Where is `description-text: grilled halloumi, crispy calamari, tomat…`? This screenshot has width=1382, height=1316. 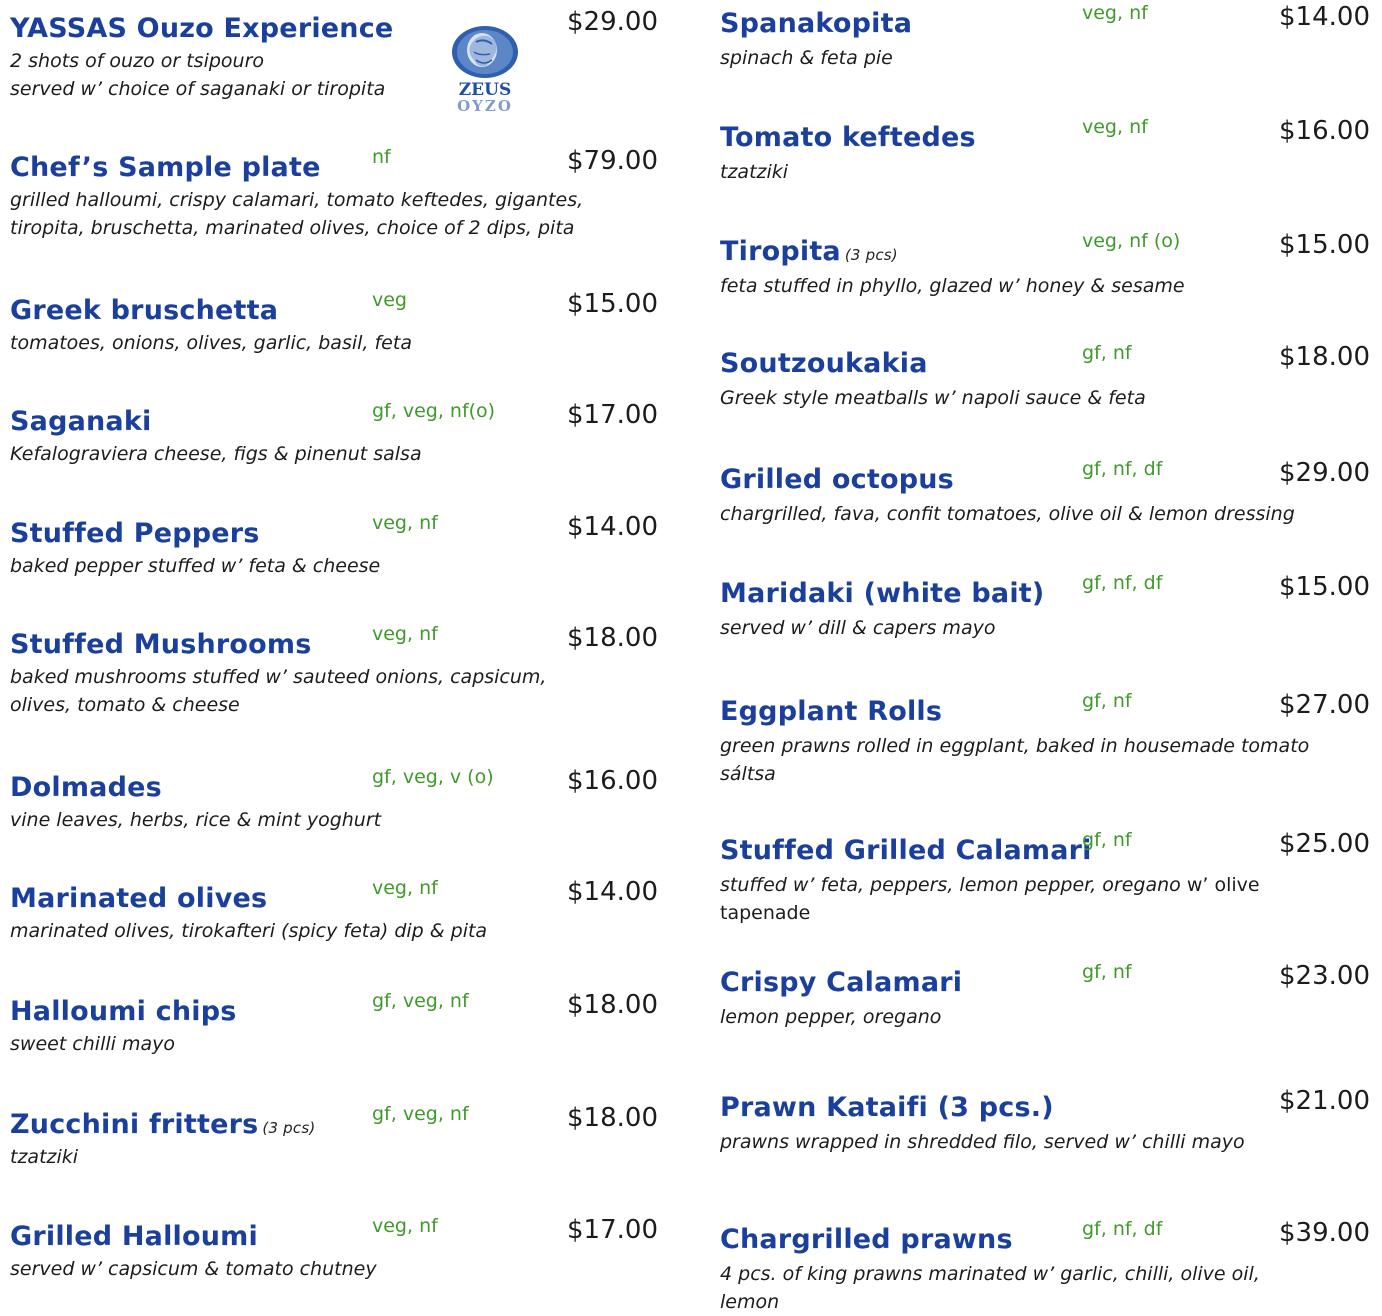
description-text: grilled halloumi, crispy calamari, tomat… is located at coordinates (297, 214).